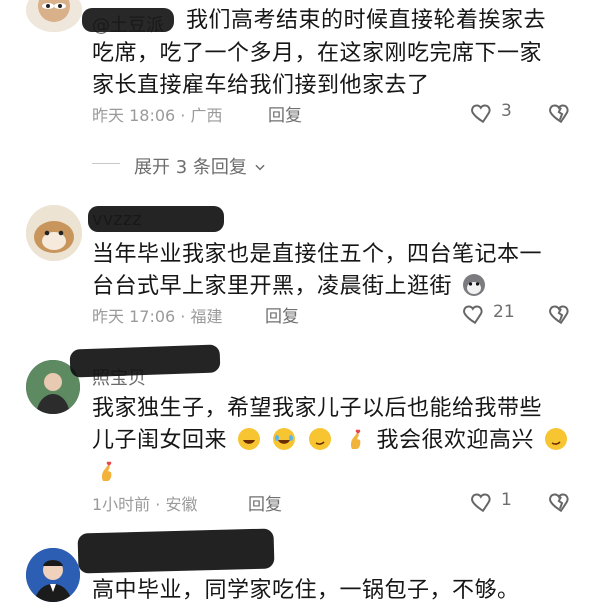 The width and height of the screenshot is (600, 611). I want to click on comment-text: 我家独生子，希望我家儿子以后也能给我带些 儿子闺女回来 我会很欢迎高兴, so click(337, 441).